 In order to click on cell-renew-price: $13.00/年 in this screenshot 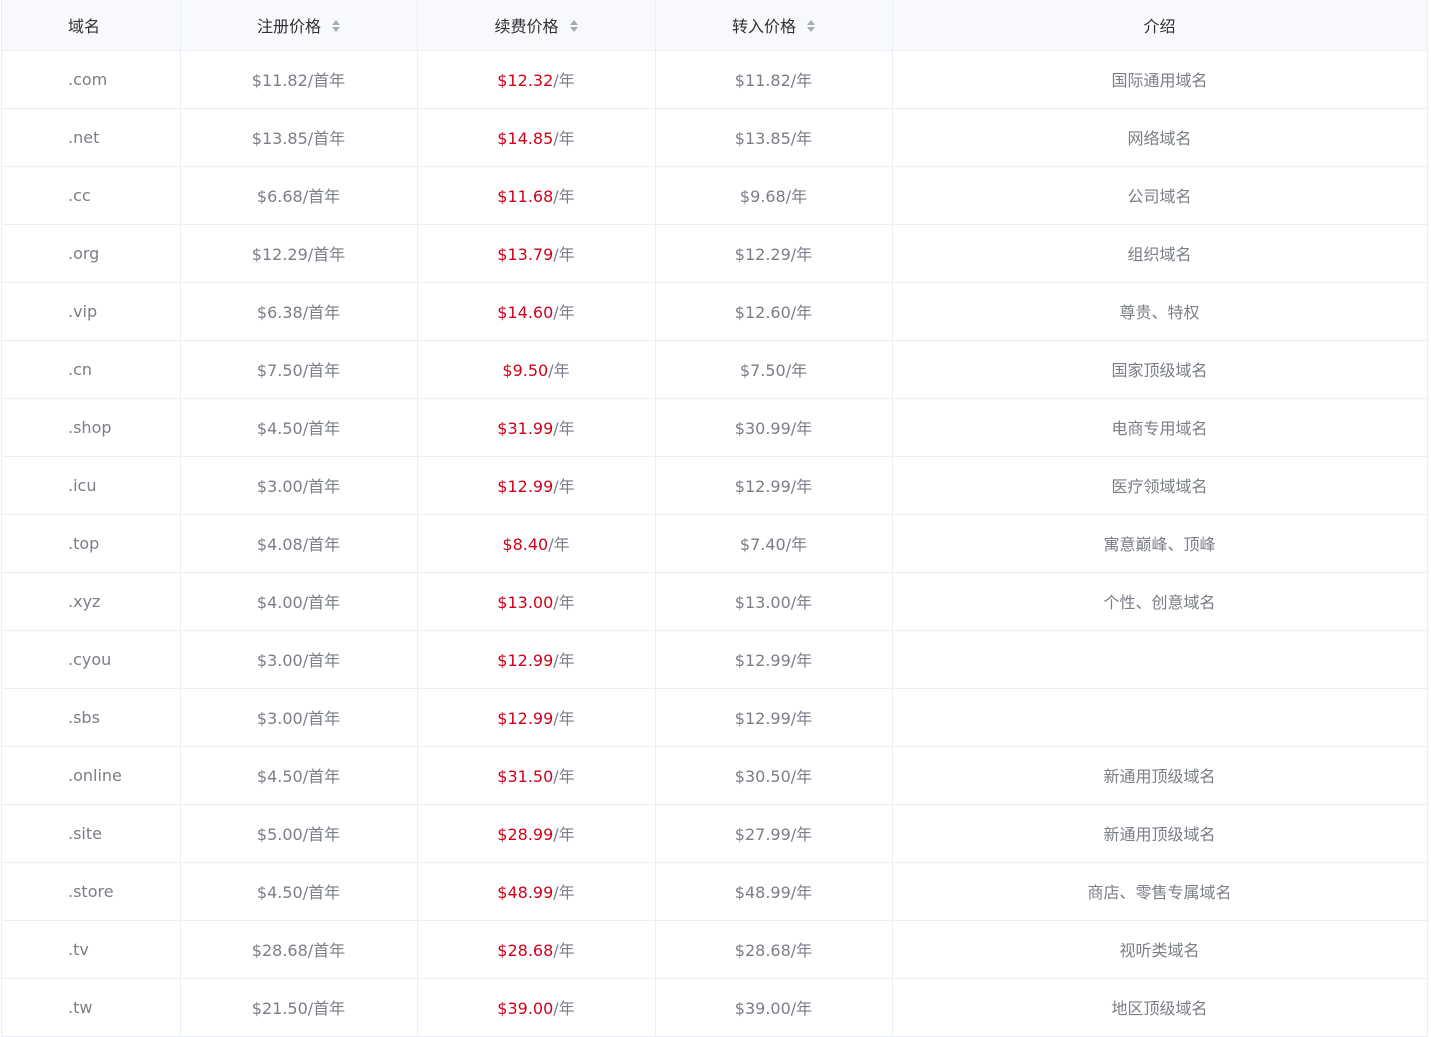, I will do `click(536, 601)`.